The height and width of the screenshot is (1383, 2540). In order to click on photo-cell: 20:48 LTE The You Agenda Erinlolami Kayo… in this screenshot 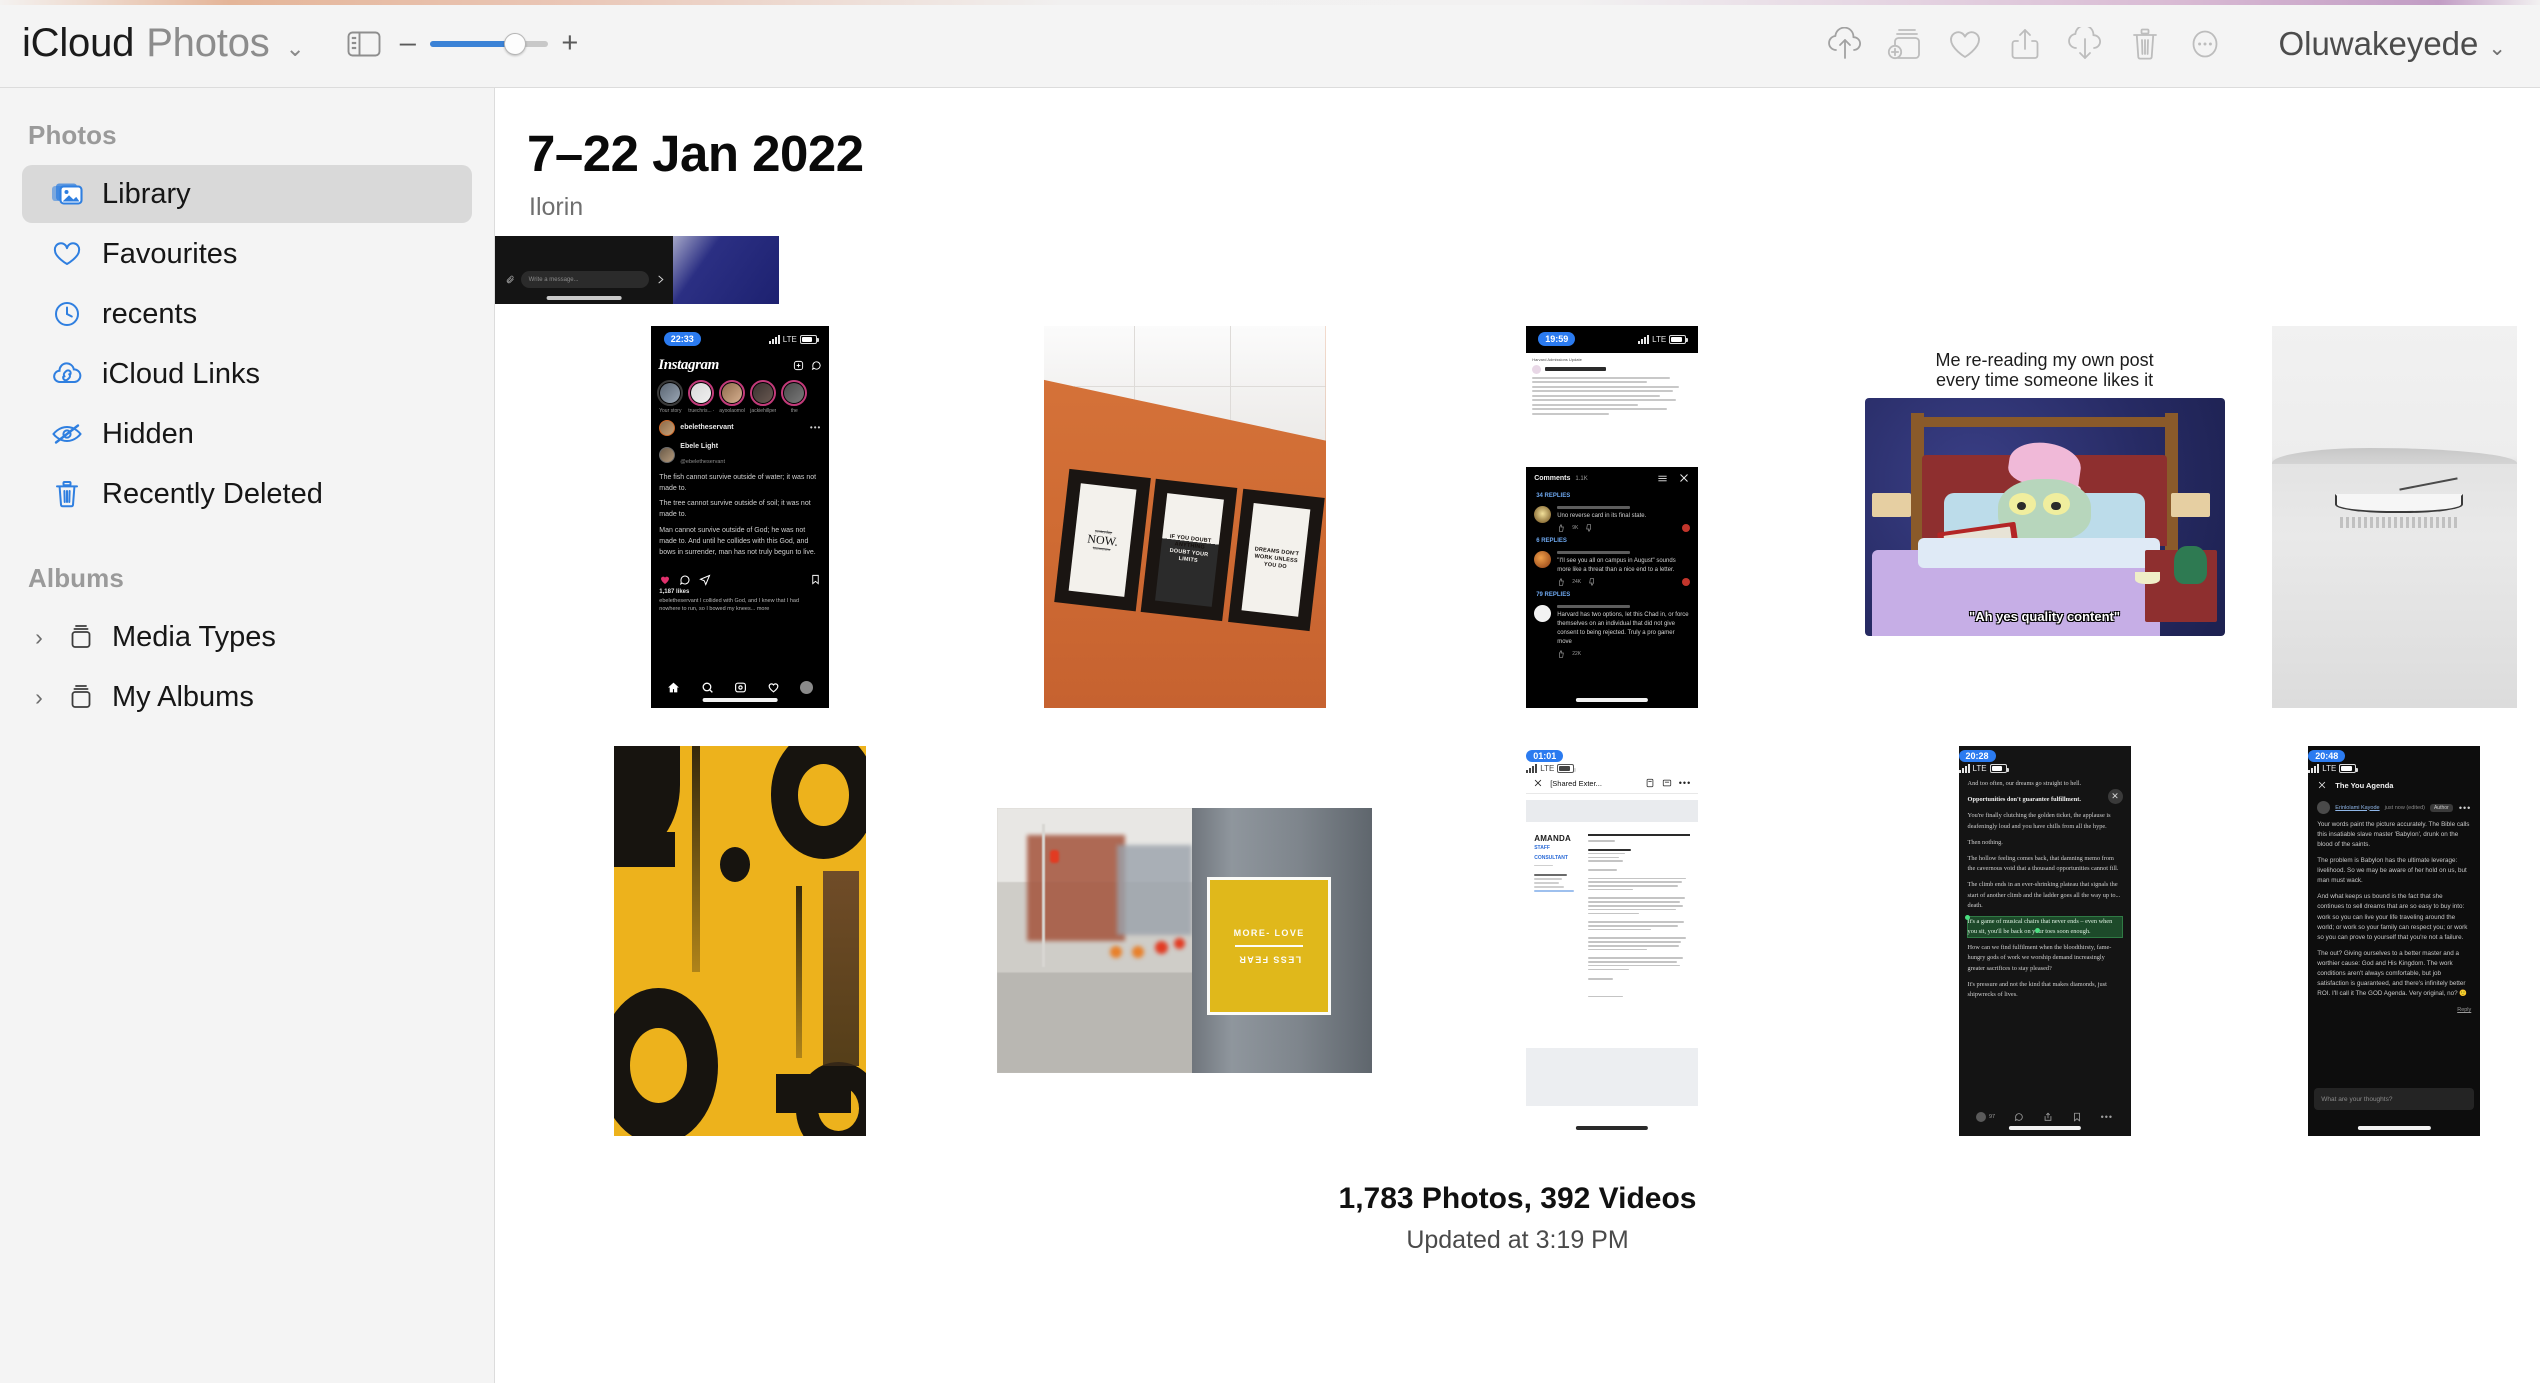, I will do `click(2394, 941)`.